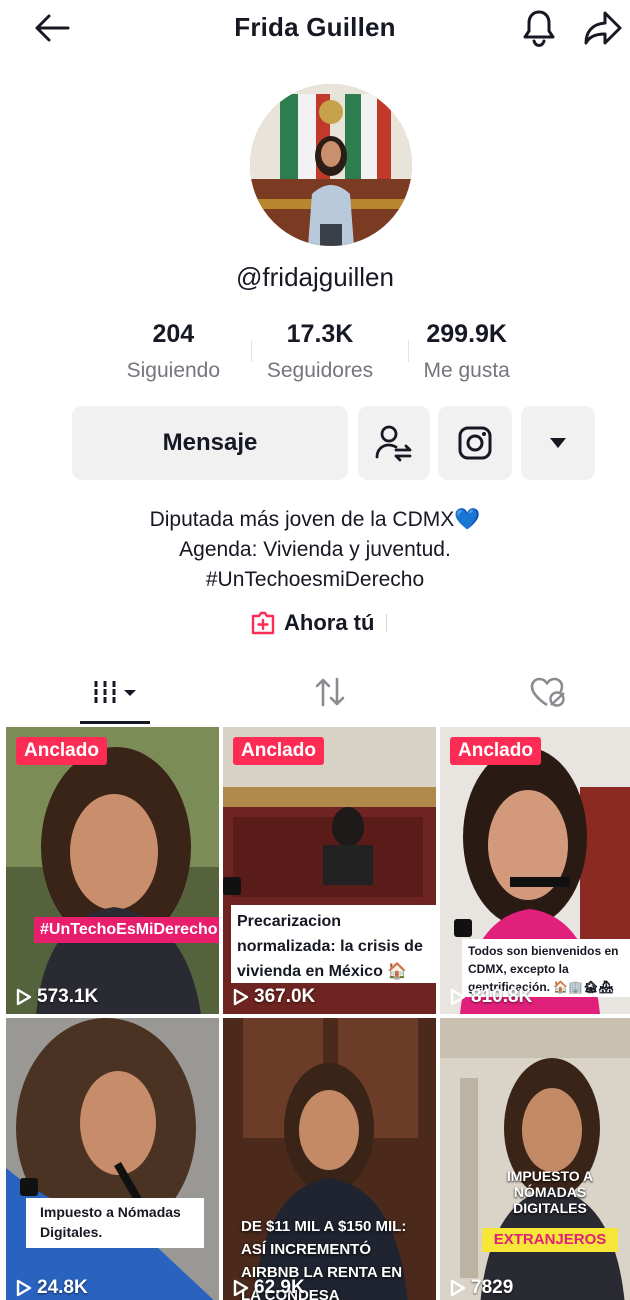  I want to click on stat-likes-label: Me gusta, so click(466, 370).